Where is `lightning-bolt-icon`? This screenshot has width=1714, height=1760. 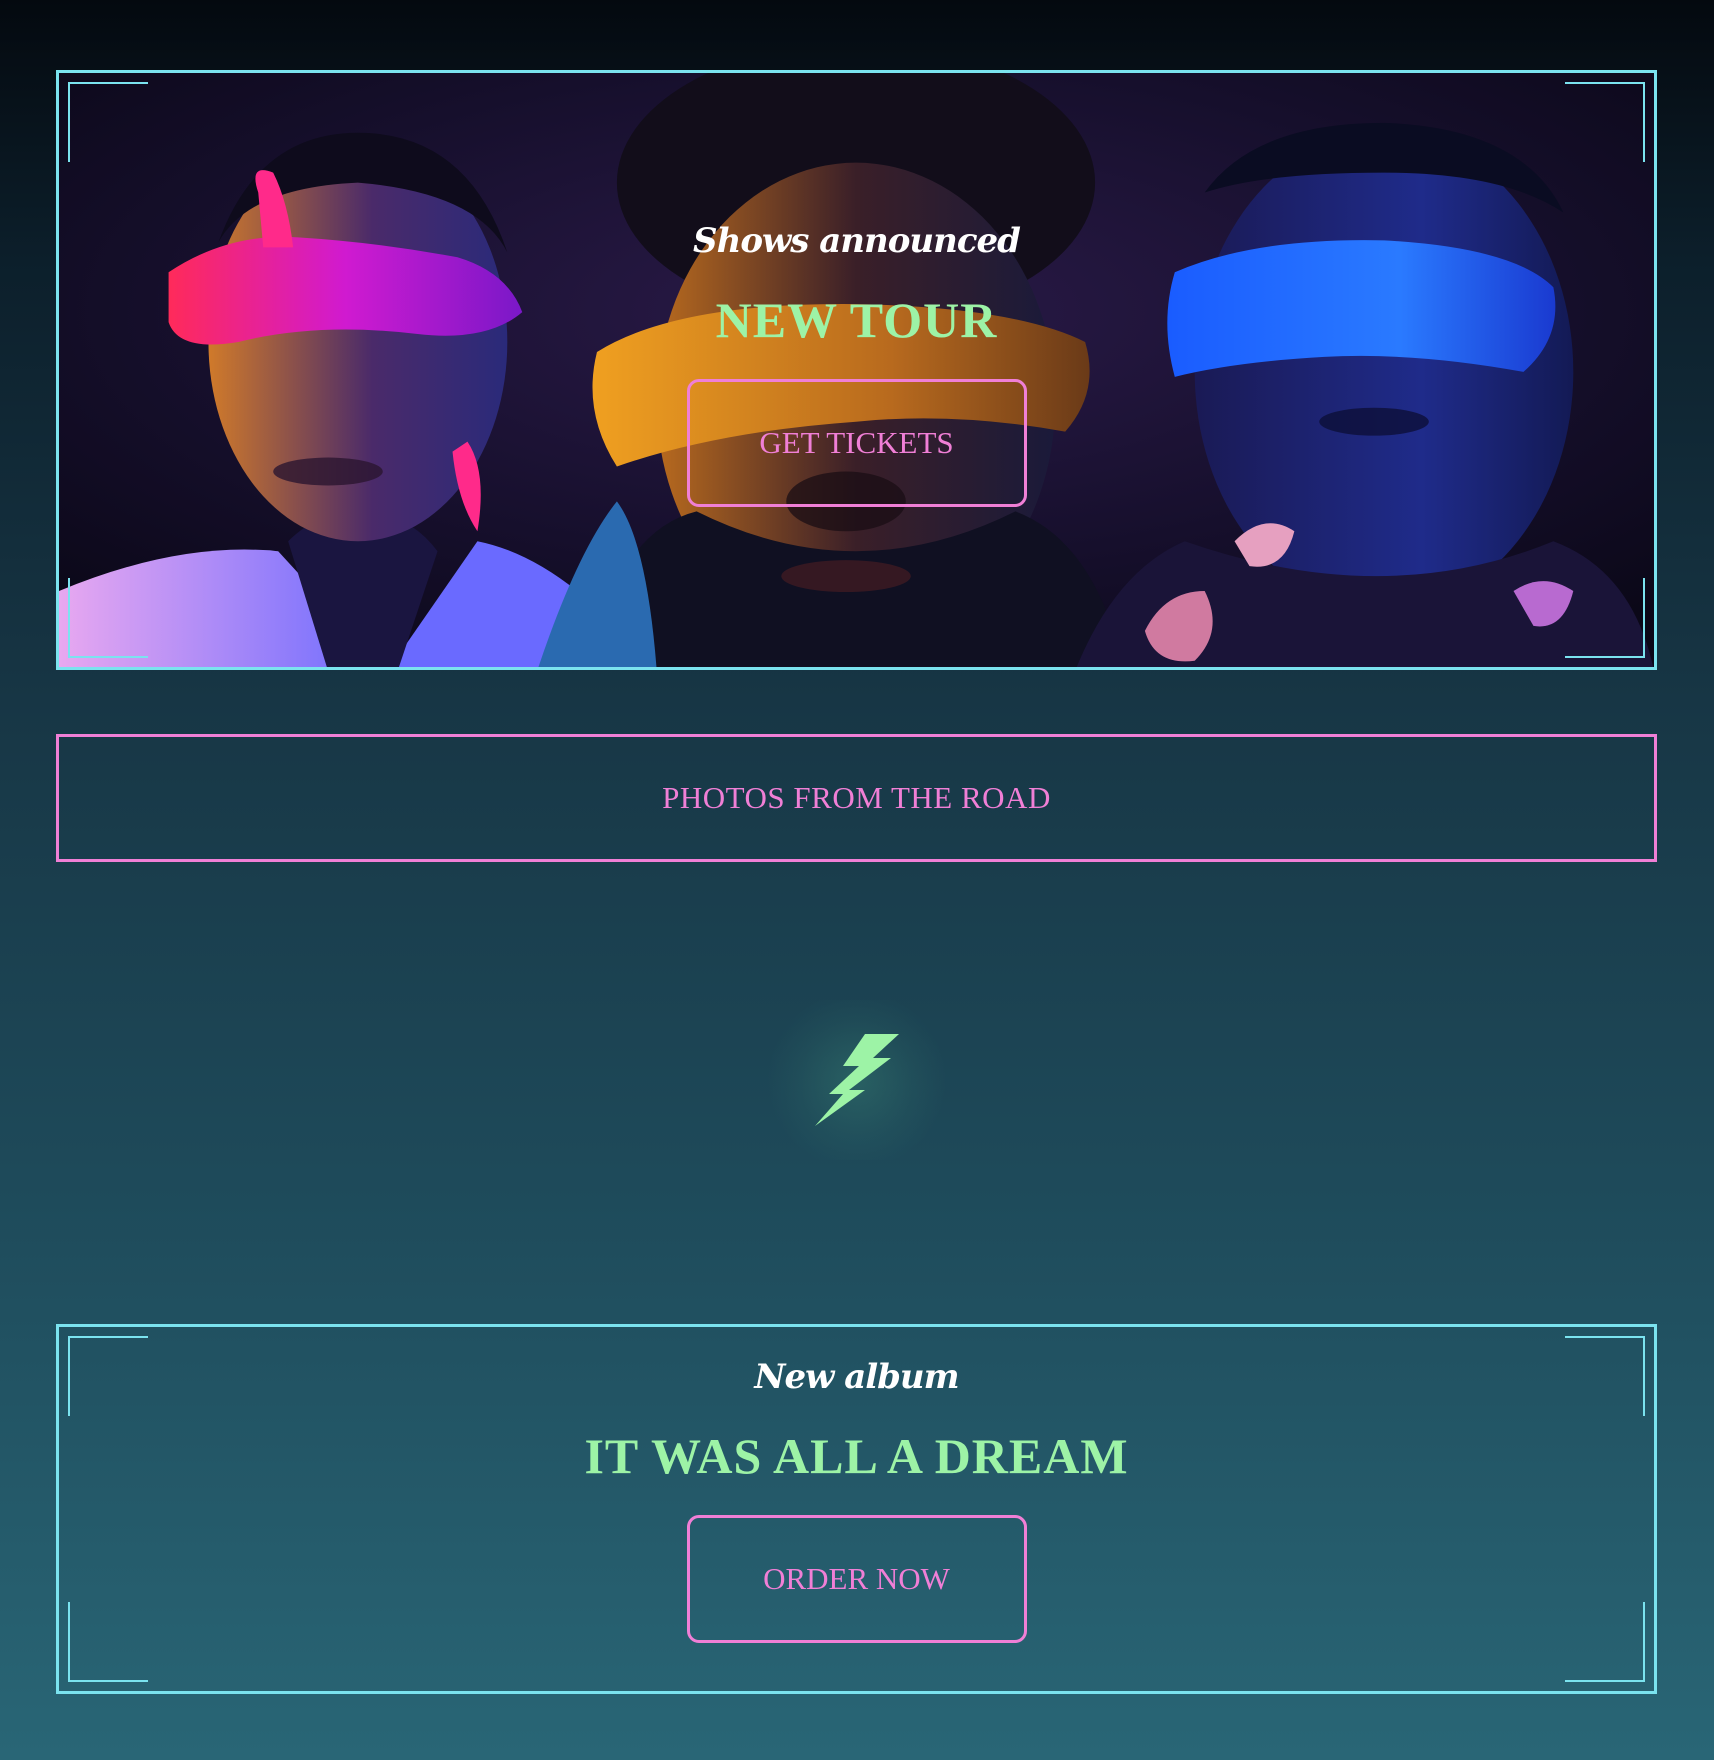
lightning-bolt-icon is located at coordinates (857, 1080).